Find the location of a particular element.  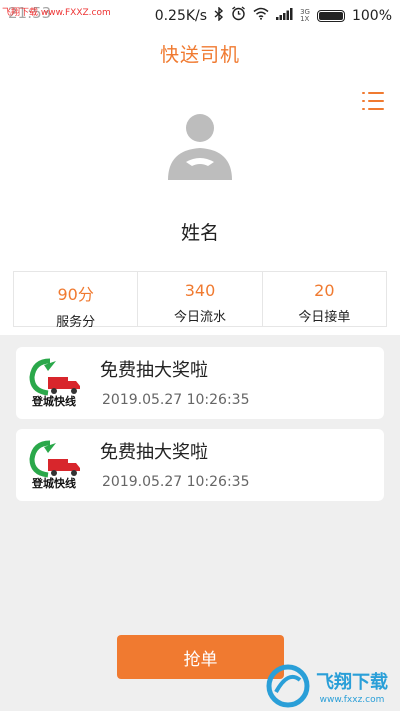

stat-value: 90分 is located at coordinates (75, 294).